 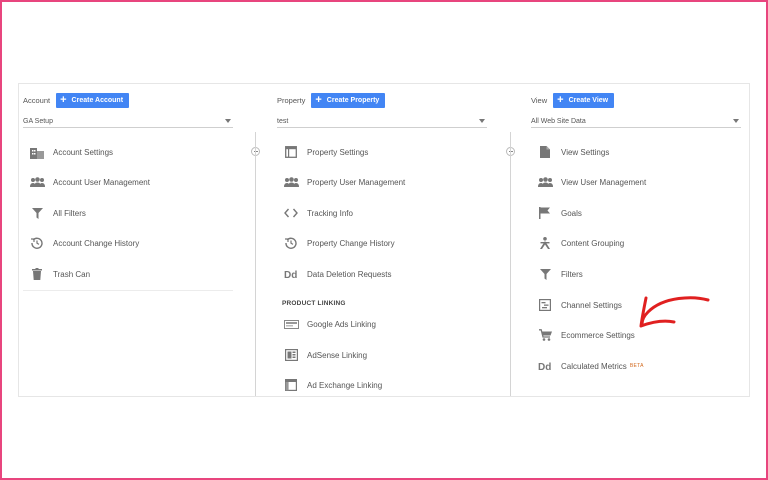 What do you see at coordinates (283, 121) in the screenshot?
I see `property-selected: test` at bounding box center [283, 121].